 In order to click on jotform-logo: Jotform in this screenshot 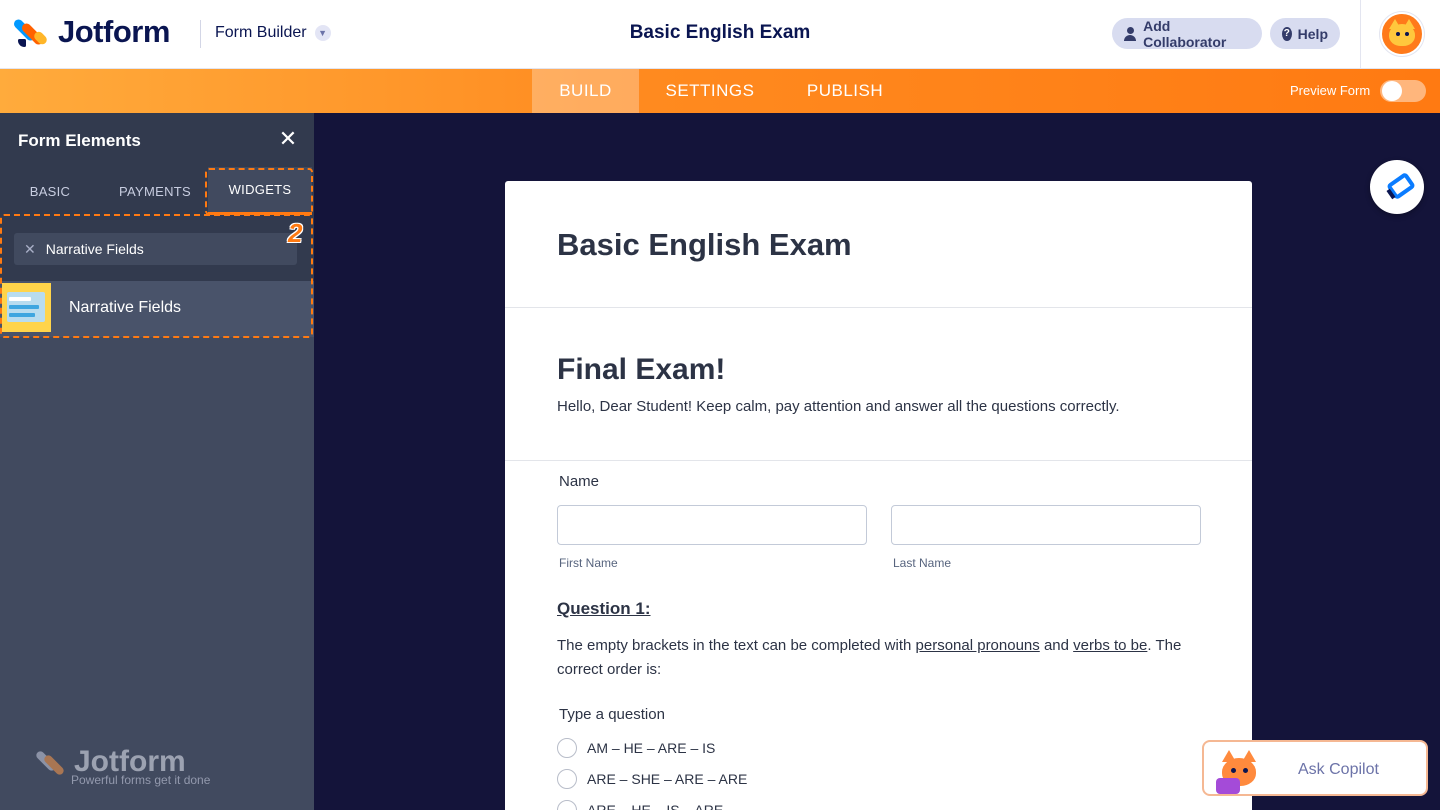, I will do `click(91, 32)`.